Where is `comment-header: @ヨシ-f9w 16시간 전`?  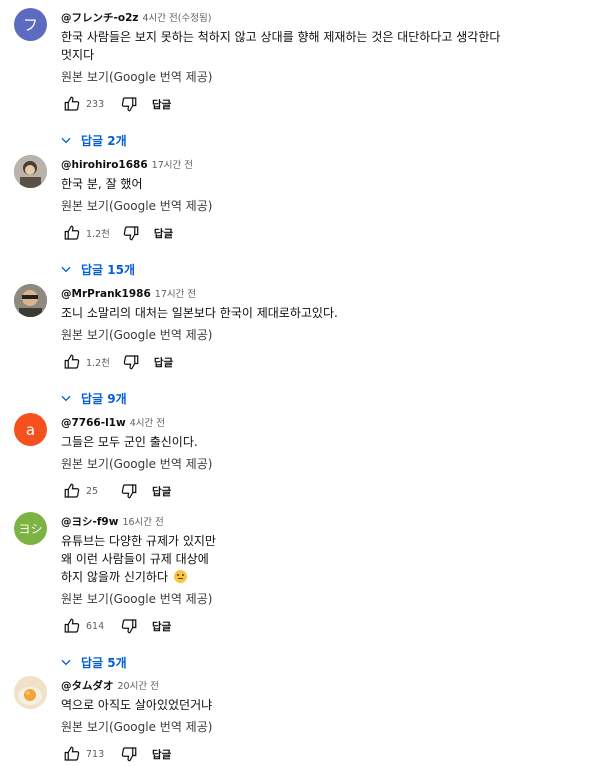
comment-header: @ヨシ-f9w 16시간 전 is located at coordinates (320, 520).